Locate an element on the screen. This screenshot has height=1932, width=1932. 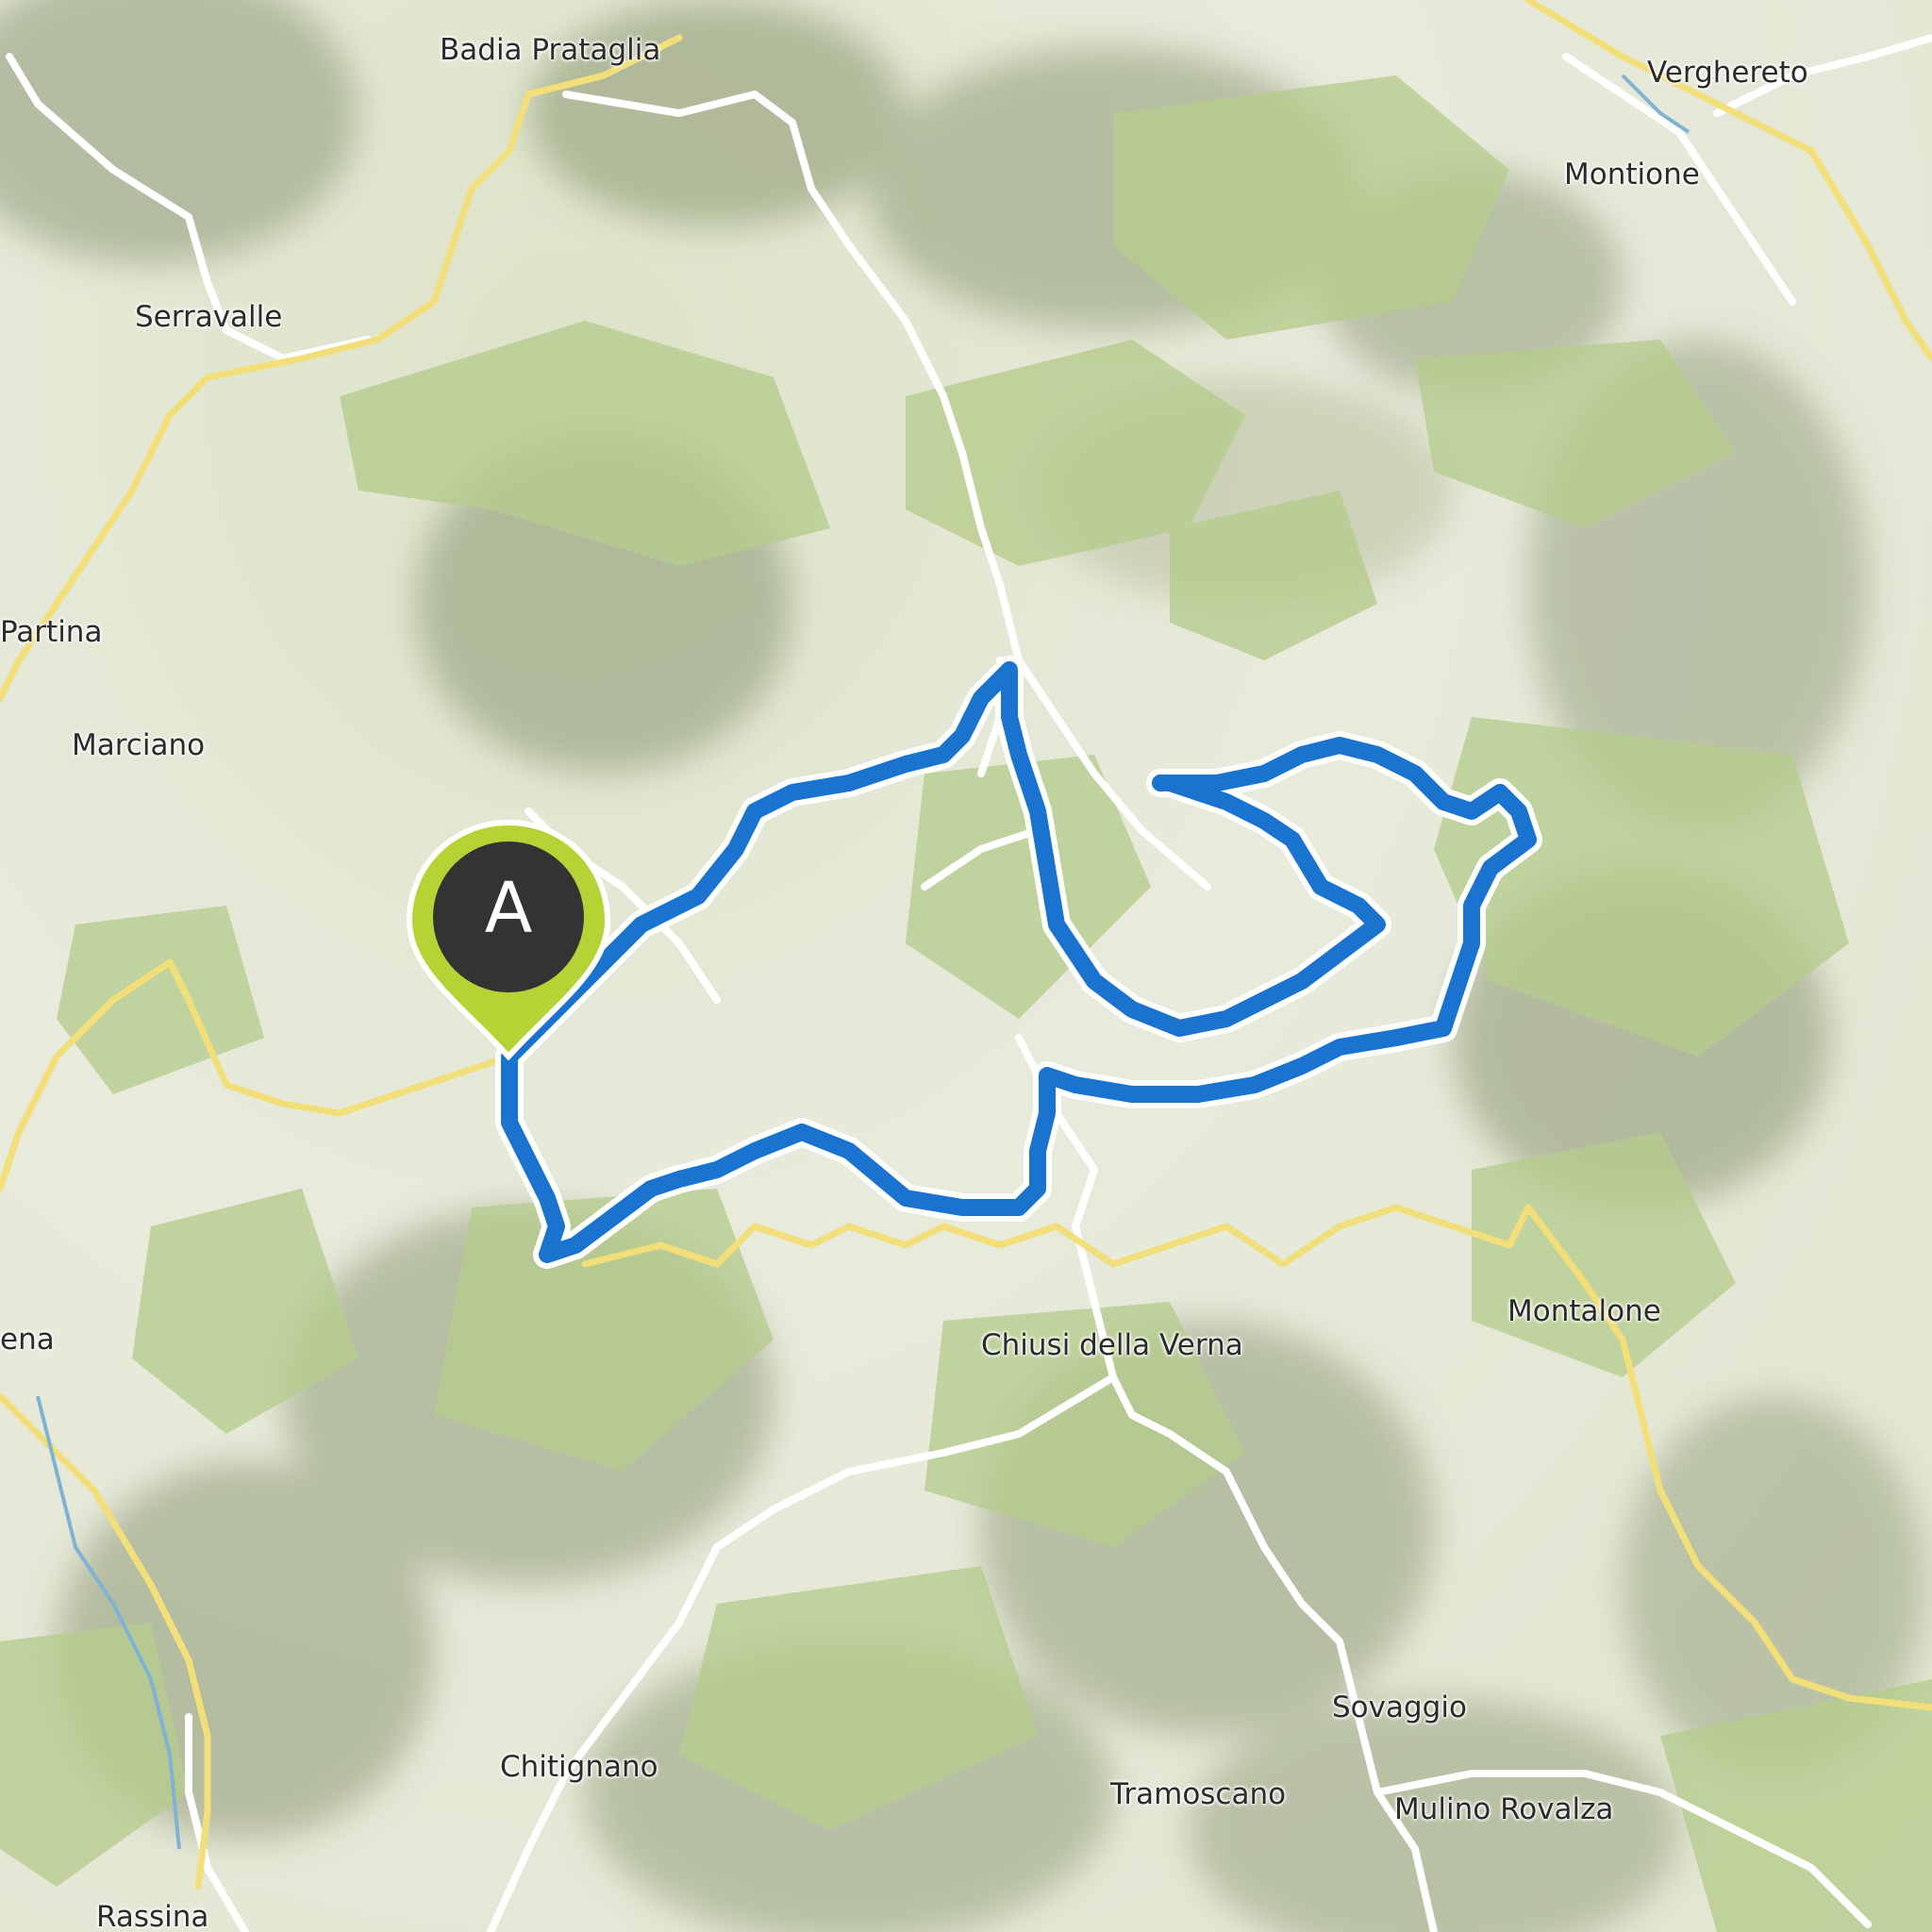
place-label-verghereto: Verghereto is located at coordinates (1728, 73).